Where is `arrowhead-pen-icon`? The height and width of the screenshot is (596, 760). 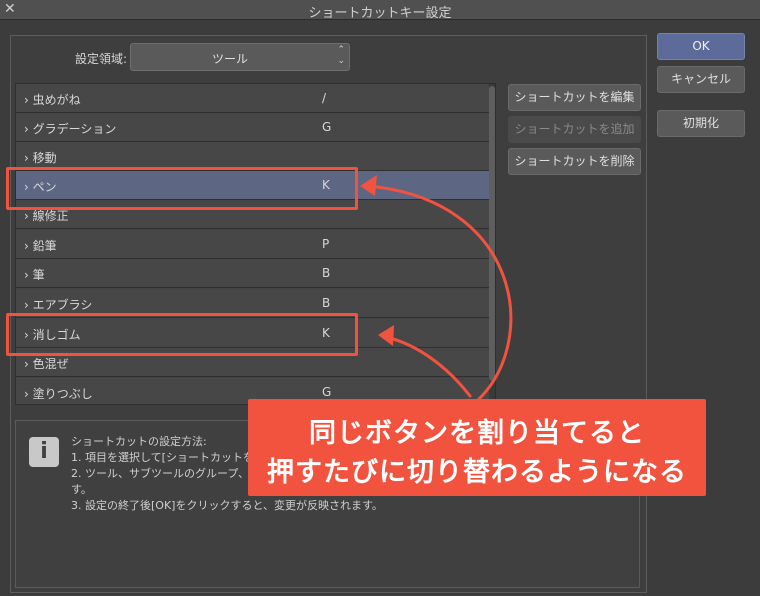 arrowhead-pen-icon is located at coordinates (368, 185).